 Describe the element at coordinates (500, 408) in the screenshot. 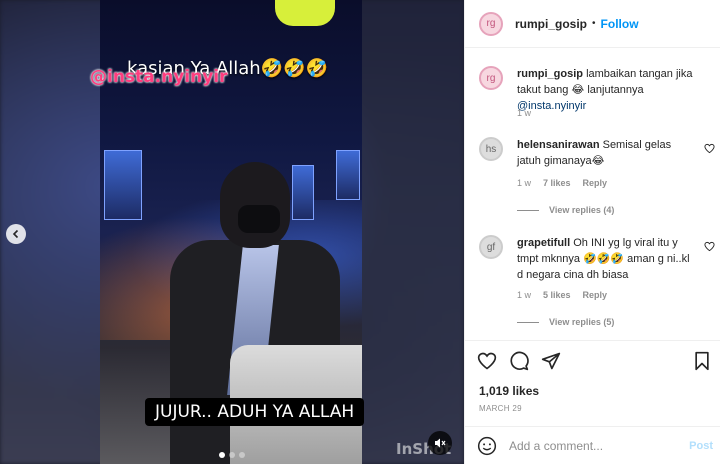

I see `post-date: MARCH 29` at that location.